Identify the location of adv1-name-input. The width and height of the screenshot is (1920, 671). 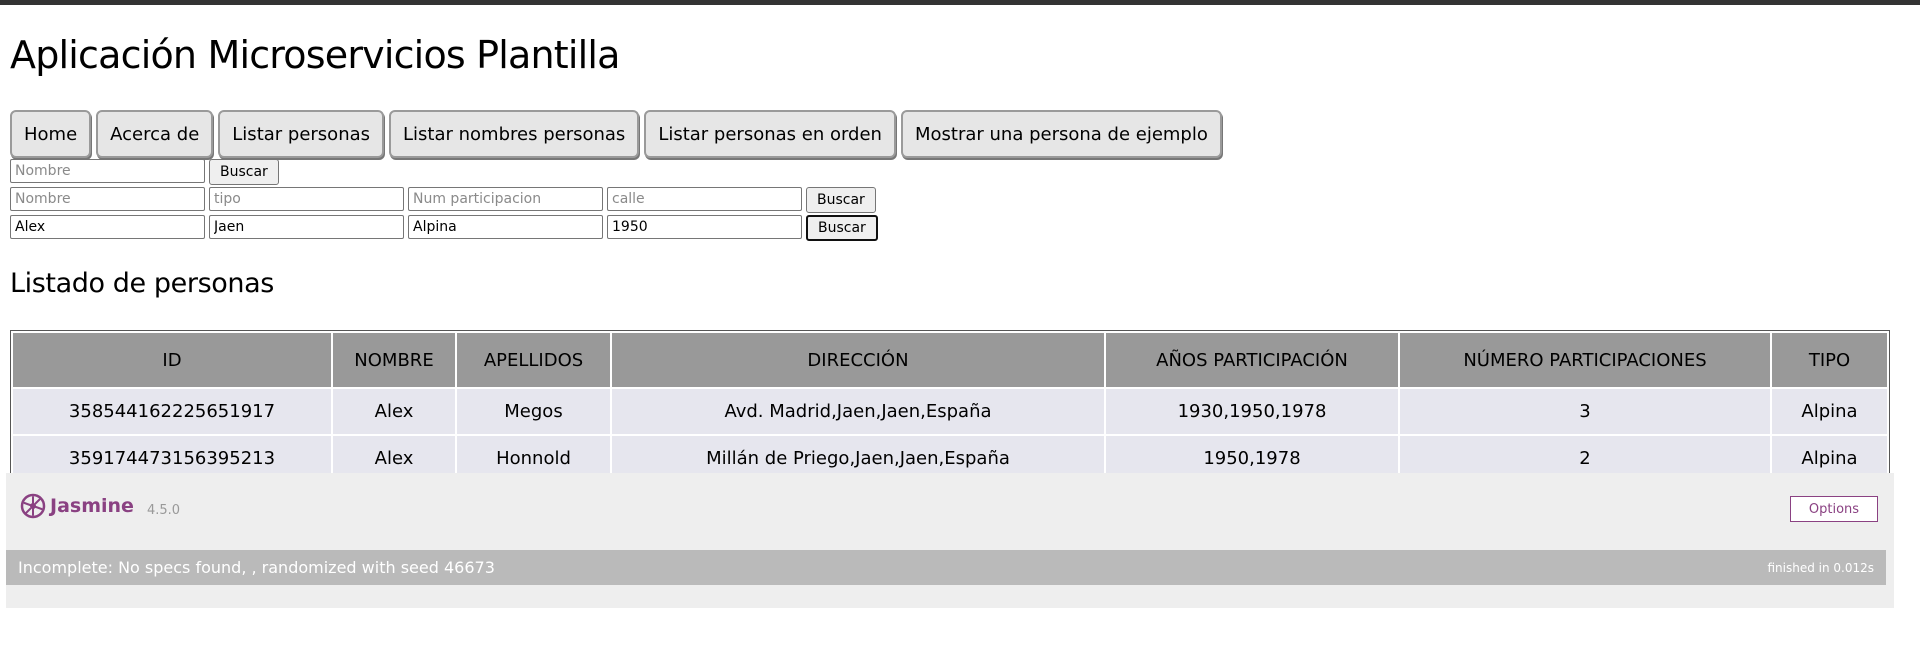
(107, 199).